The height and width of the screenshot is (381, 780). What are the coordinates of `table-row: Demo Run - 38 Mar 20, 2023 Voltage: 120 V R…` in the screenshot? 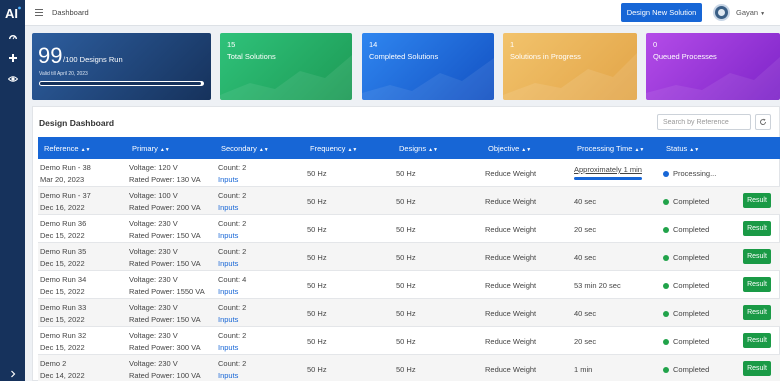 It's located at (409, 173).